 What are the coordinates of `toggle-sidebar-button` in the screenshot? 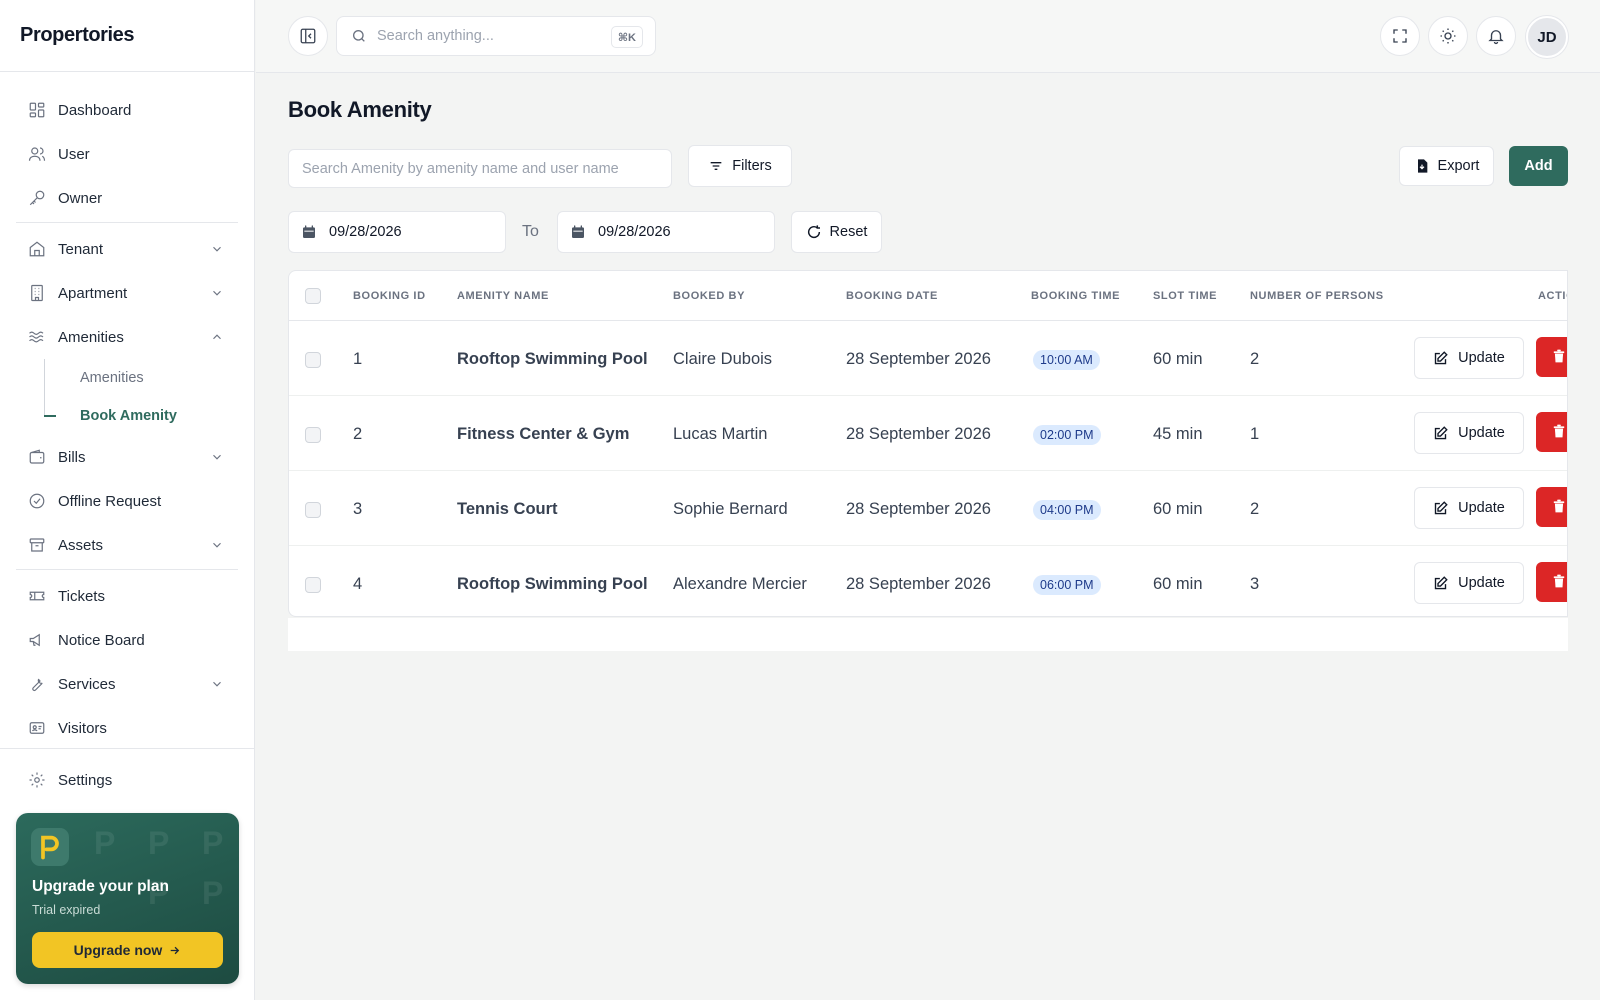 It's located at (308, 36).